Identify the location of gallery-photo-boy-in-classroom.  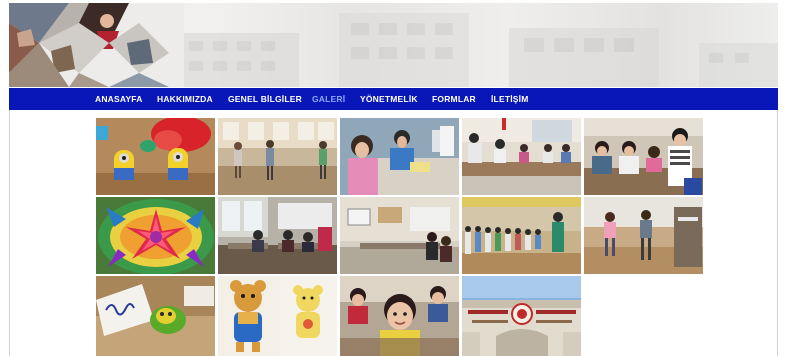
(399, 316).